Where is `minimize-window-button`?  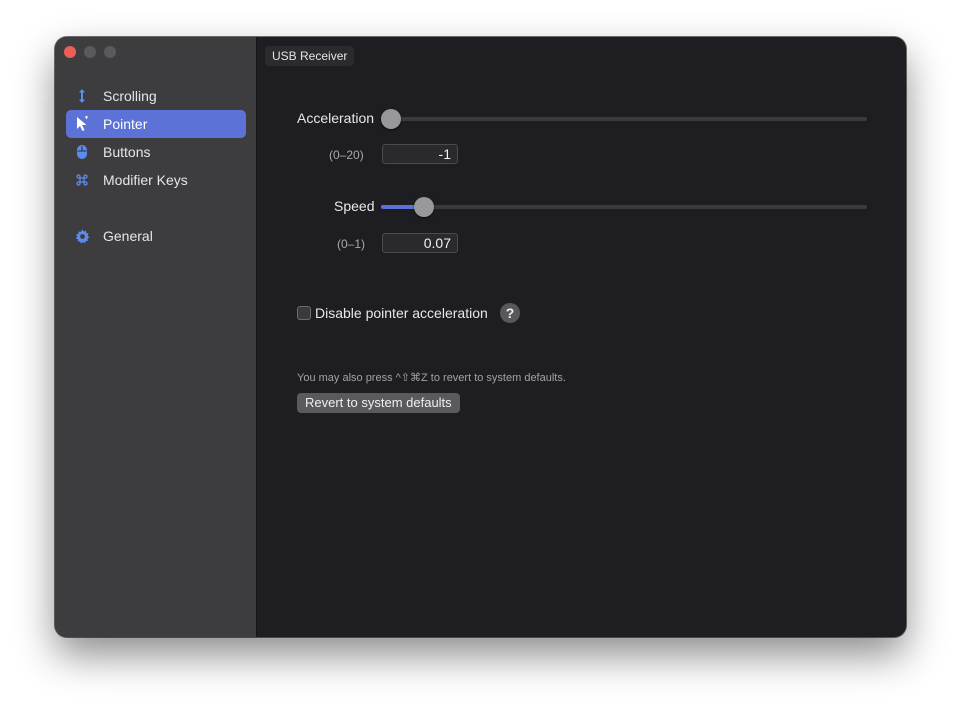
minimize-window-button is located at coordinates (90, 52).